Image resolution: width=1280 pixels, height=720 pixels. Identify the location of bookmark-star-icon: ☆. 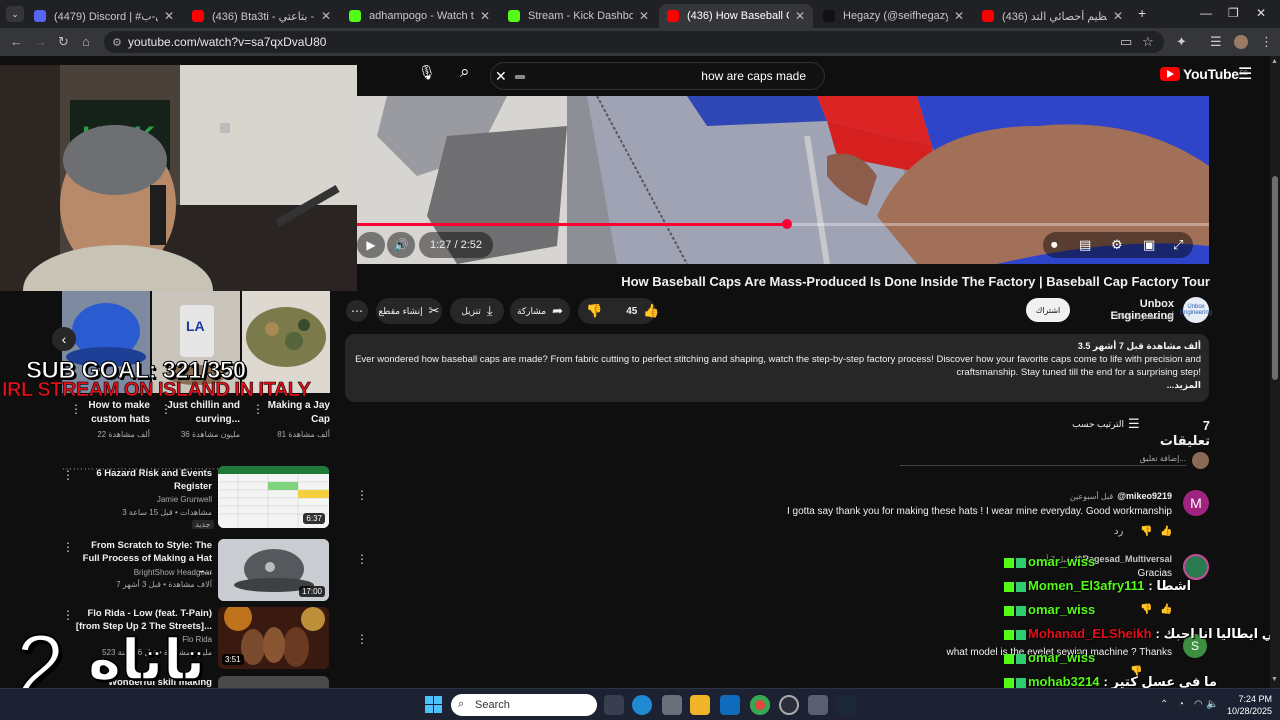
(1148, 42).